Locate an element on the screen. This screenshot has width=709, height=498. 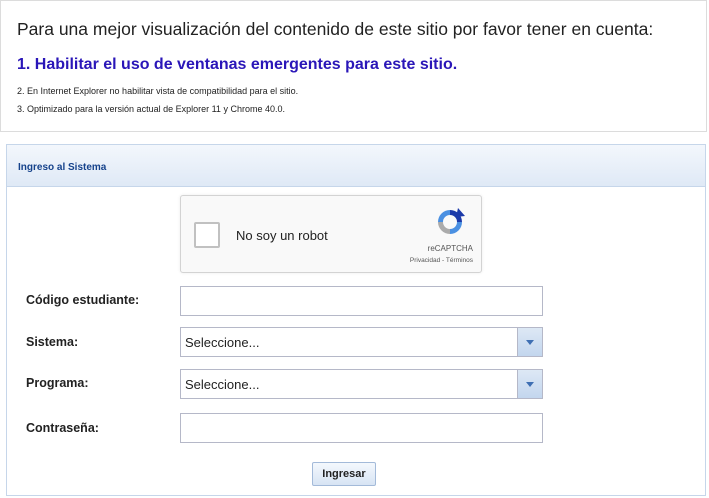
terms-link: Términos is located at coordinates (459, 260).